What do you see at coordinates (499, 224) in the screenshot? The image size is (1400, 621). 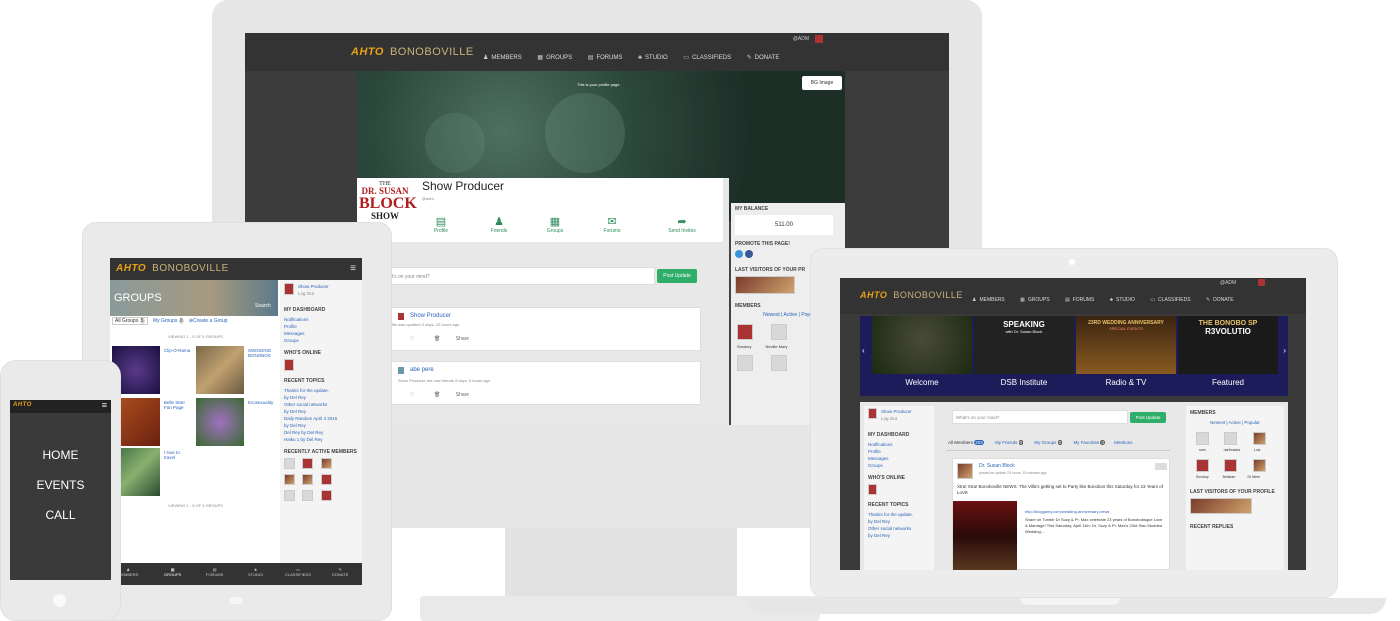 I see `tab-friends: ♟ Friends` at bounding box center [499, 224].